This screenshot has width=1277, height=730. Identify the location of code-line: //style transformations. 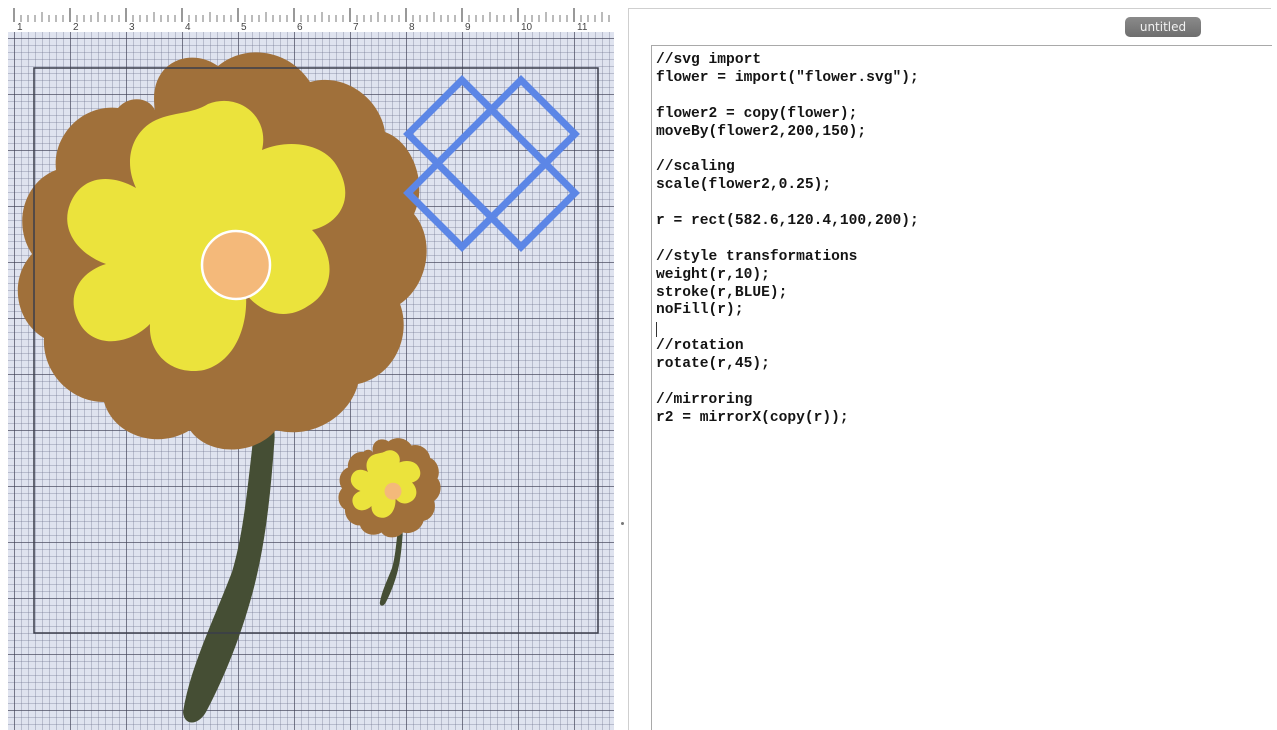
(964, 258).